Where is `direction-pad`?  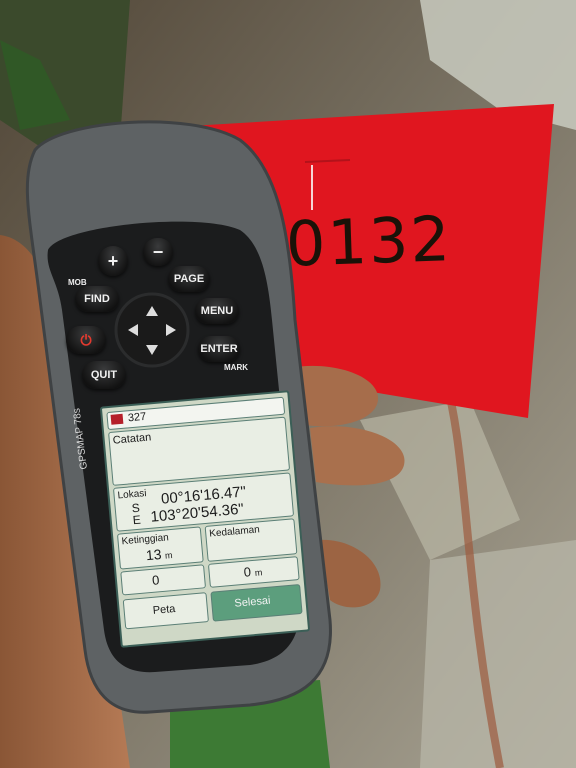 direction-pad is located at coordinates (152, 330).